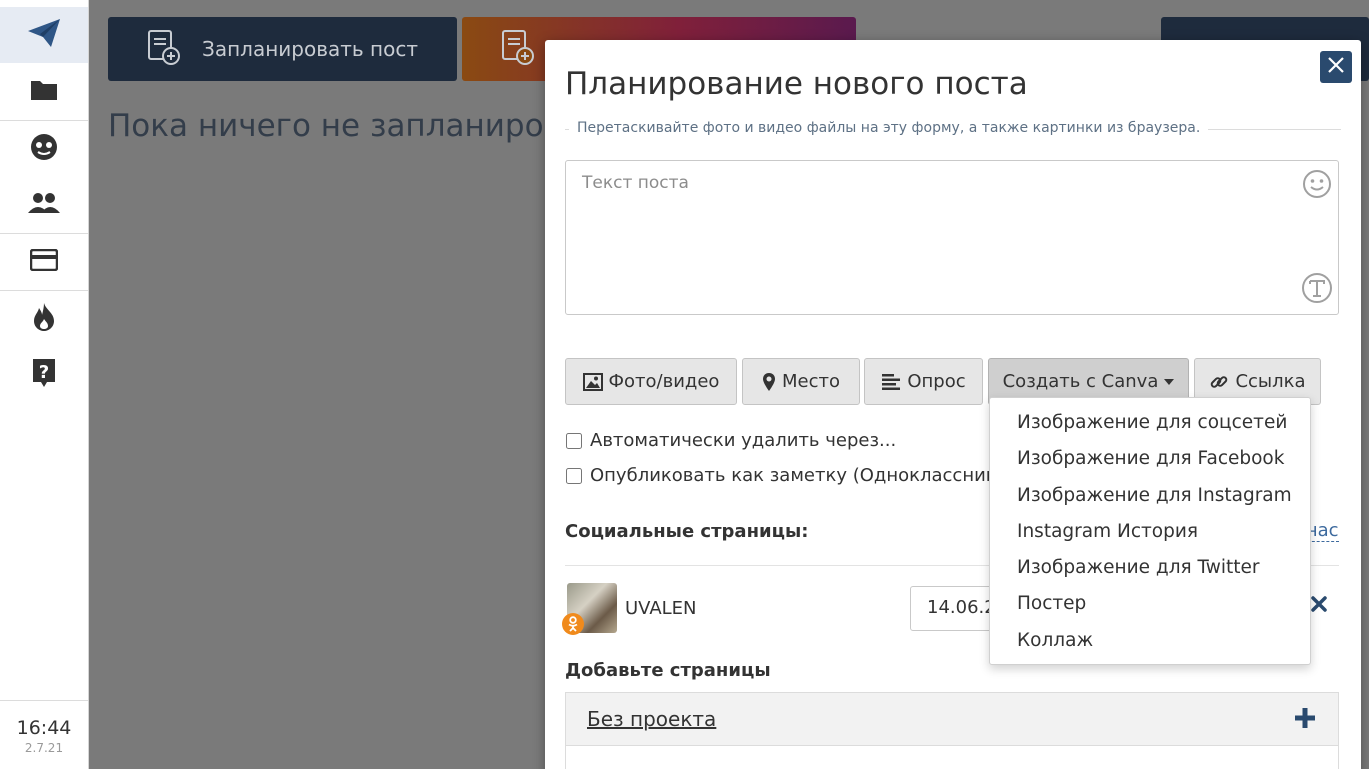 Image resolution: width=1369 pixels, height=769 pixels. I want to click on text-format-icon, so click(1317, 290).